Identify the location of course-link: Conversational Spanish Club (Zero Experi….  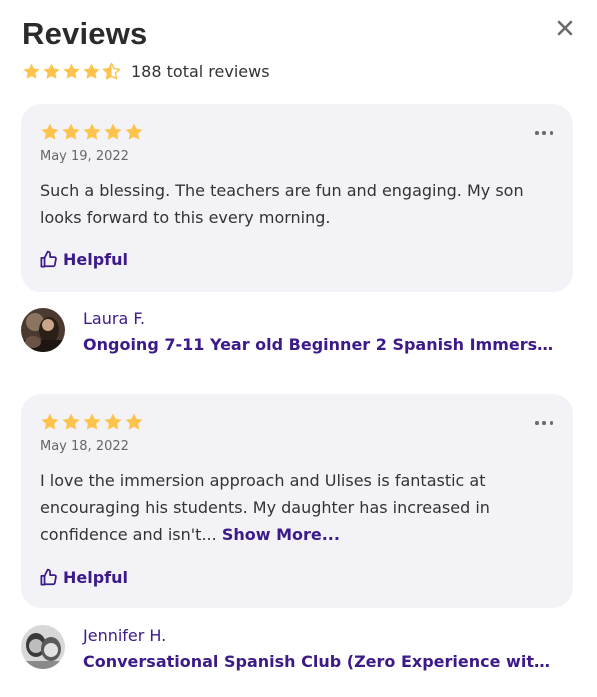
(319, 661).